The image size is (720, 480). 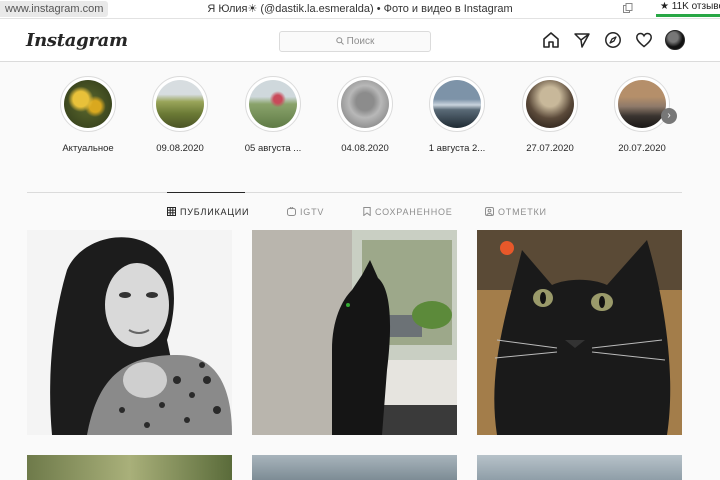 I want to click on ig-header: Instagram Поиск, so click(x=360, y=40).